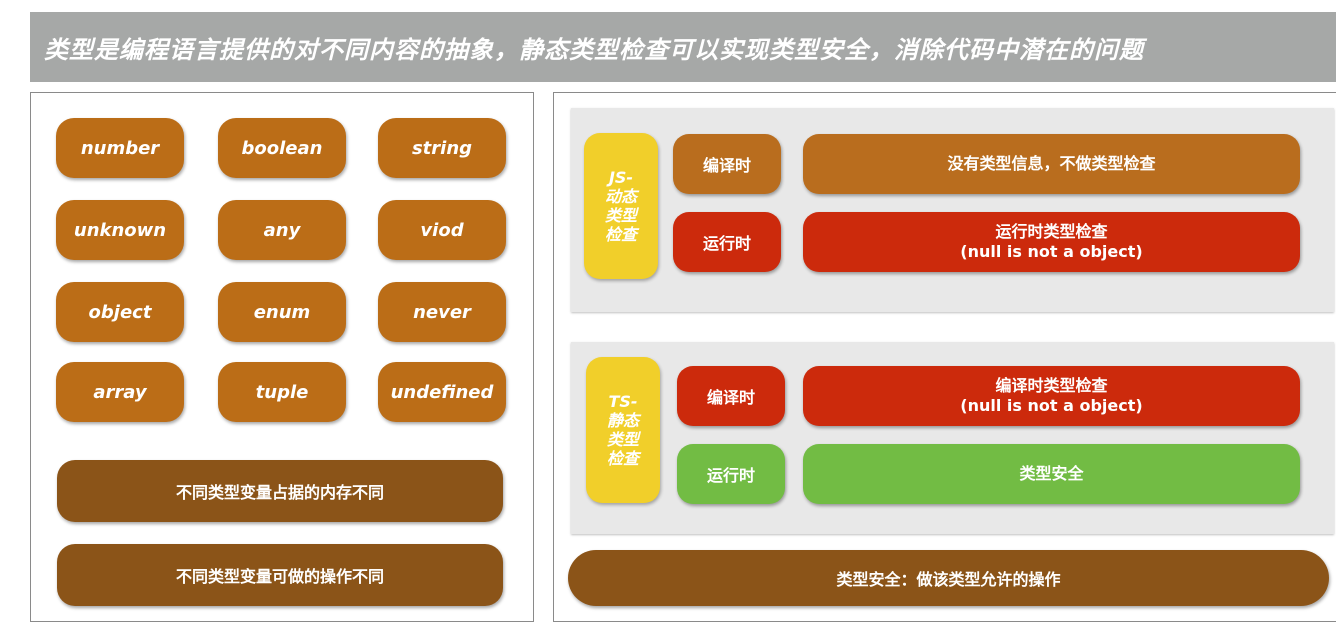 Image resolution: width=1336 pixels, height=622 pixels. What do you see at coordinates (280, 575) in the screenshot?
I see `operations-note: 不同类型变量可做的操作不同` at bounding box center [280, 575].